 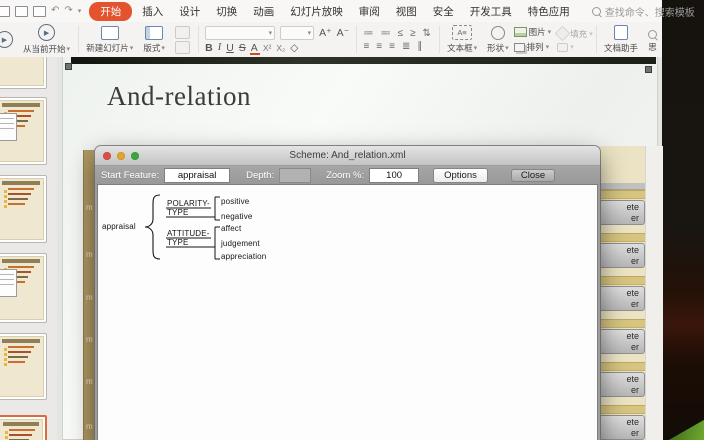 What do you see at coordinates (406, 11) in the screenshot?
I see `menu-tab-7: 视图` at bounding box center [406, 11].